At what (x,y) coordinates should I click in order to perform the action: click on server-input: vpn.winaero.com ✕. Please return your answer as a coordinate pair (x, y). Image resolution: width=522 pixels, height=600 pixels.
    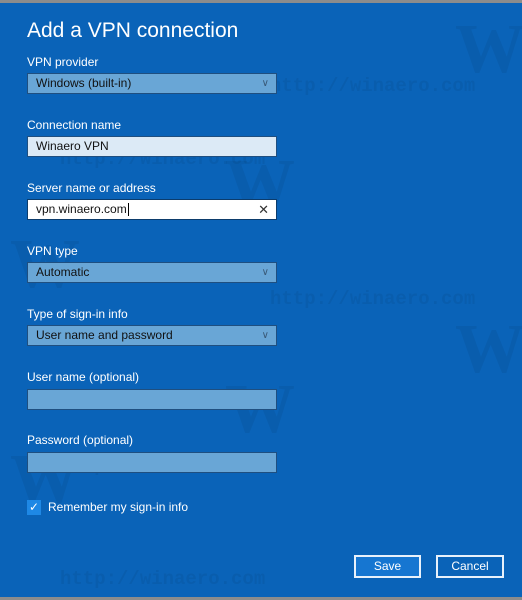
    Looking at the image, I should click on (152, 209).